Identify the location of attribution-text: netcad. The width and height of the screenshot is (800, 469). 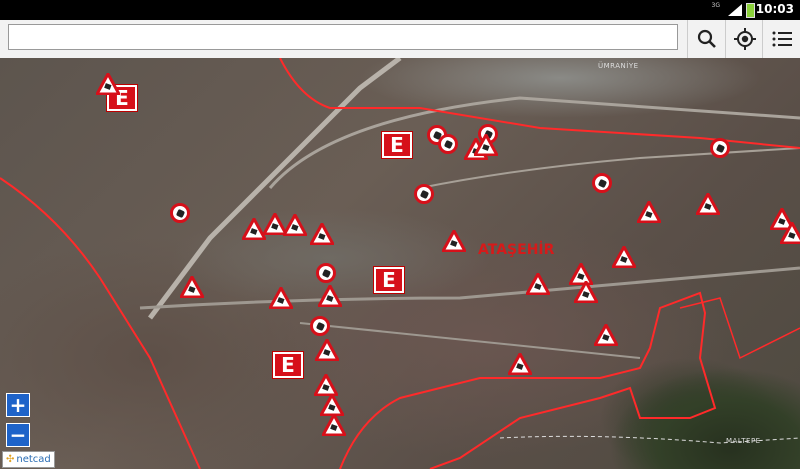
(33, 459).